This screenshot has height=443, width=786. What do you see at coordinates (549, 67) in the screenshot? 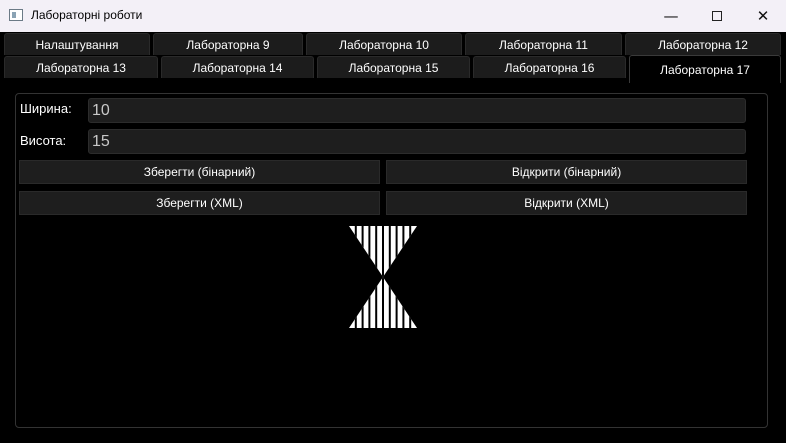
I see `tab-lab-16: Лабораторна 16` at bounding box center [549, 67].